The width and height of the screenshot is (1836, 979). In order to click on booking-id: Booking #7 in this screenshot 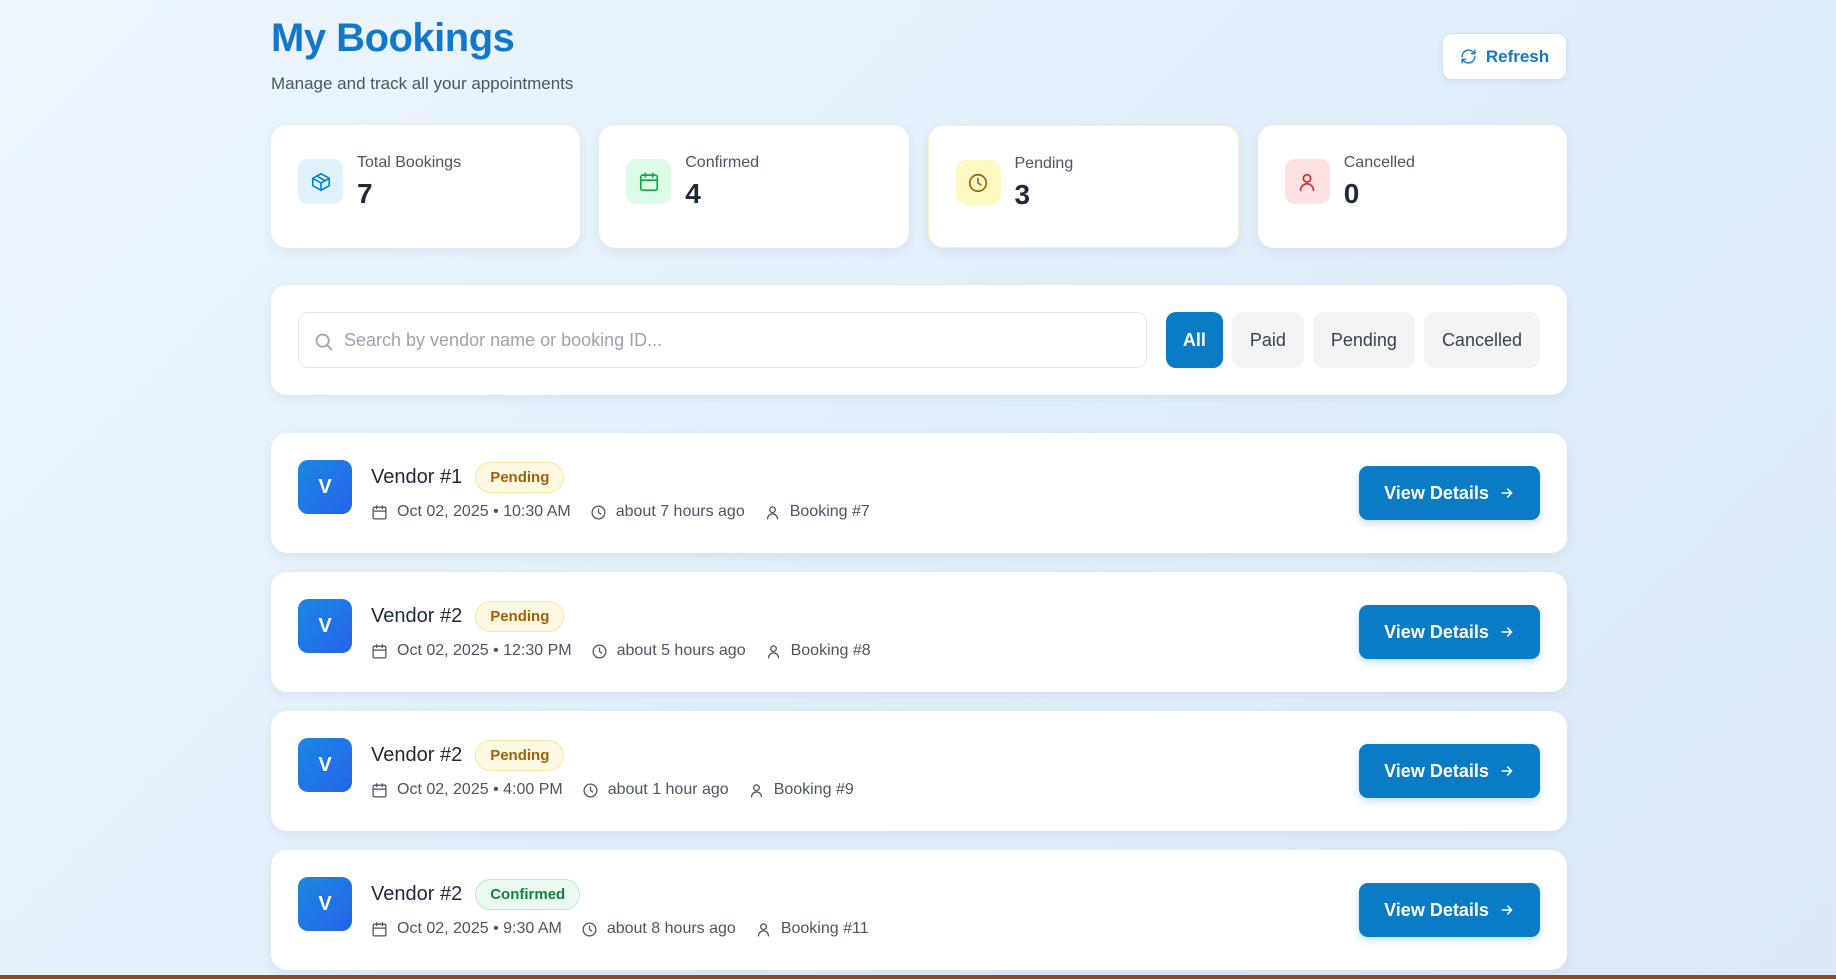, I will do `click(829, 511)`.